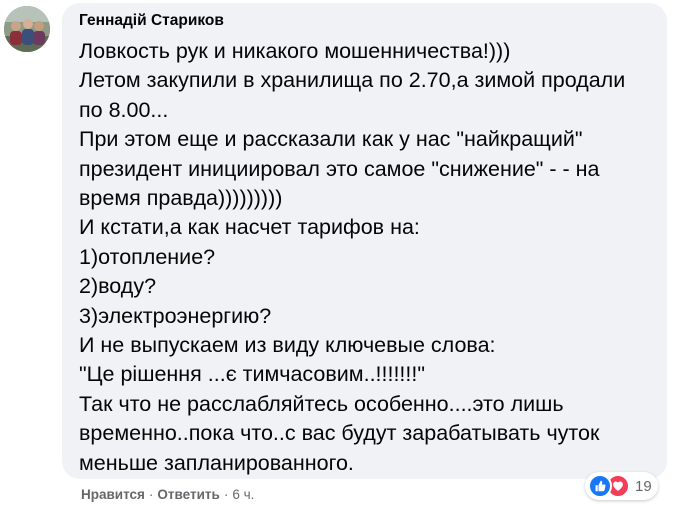 The image size is (674, 509). Describe the element at coordinates (287, 345) in the screenshot. I see `comment-text-line: И не выпускаем из виду ключевые слова:` at that location.